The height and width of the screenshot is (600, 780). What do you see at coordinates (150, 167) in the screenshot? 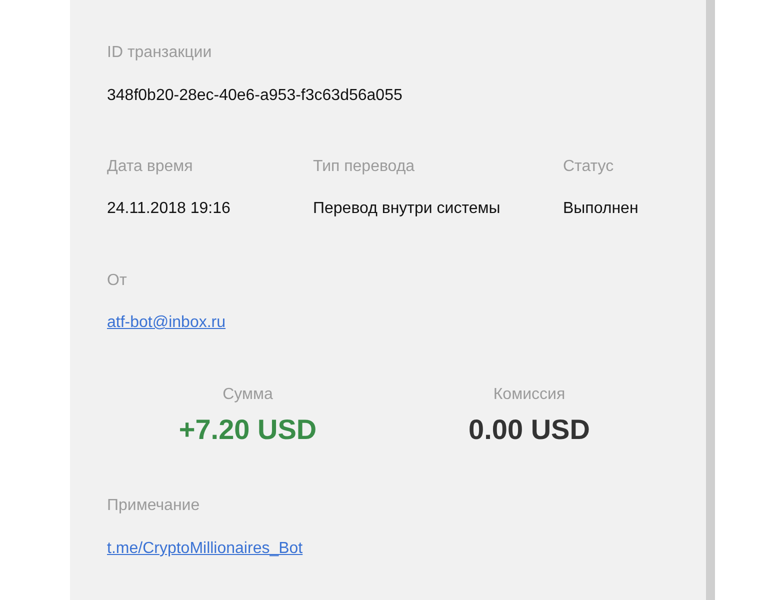
I see `field-label: Дата время` at bounding box center [150, 167].